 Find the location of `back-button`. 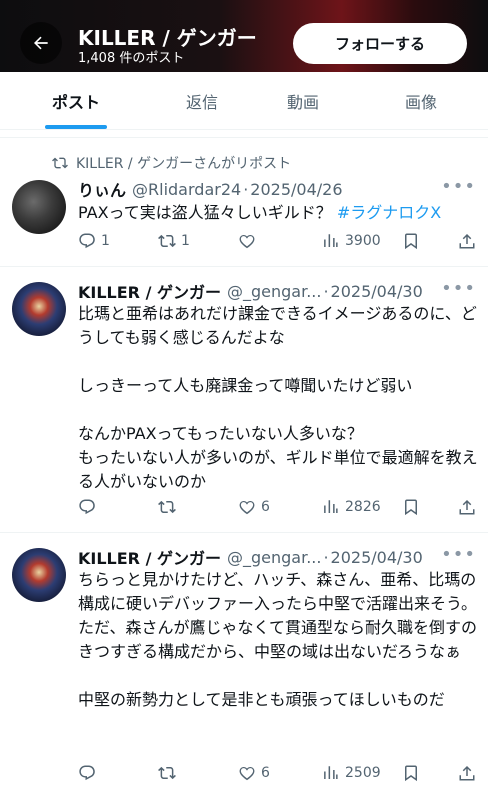

back-button is located at coordinates (41, 43).